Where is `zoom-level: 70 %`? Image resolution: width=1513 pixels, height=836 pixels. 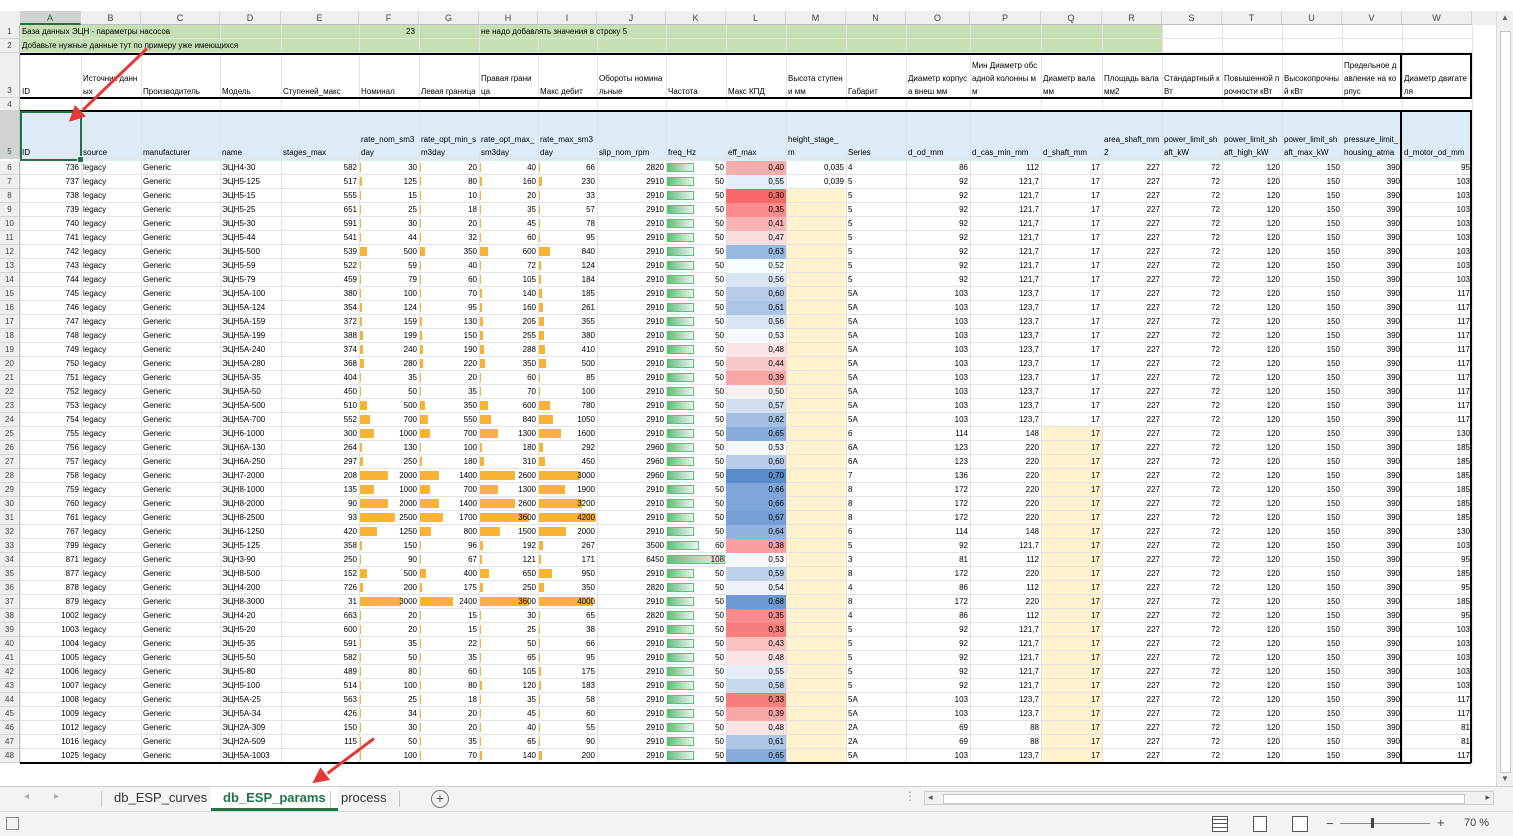 zoom-level: 70 % is located at coordinates (1476, 823).